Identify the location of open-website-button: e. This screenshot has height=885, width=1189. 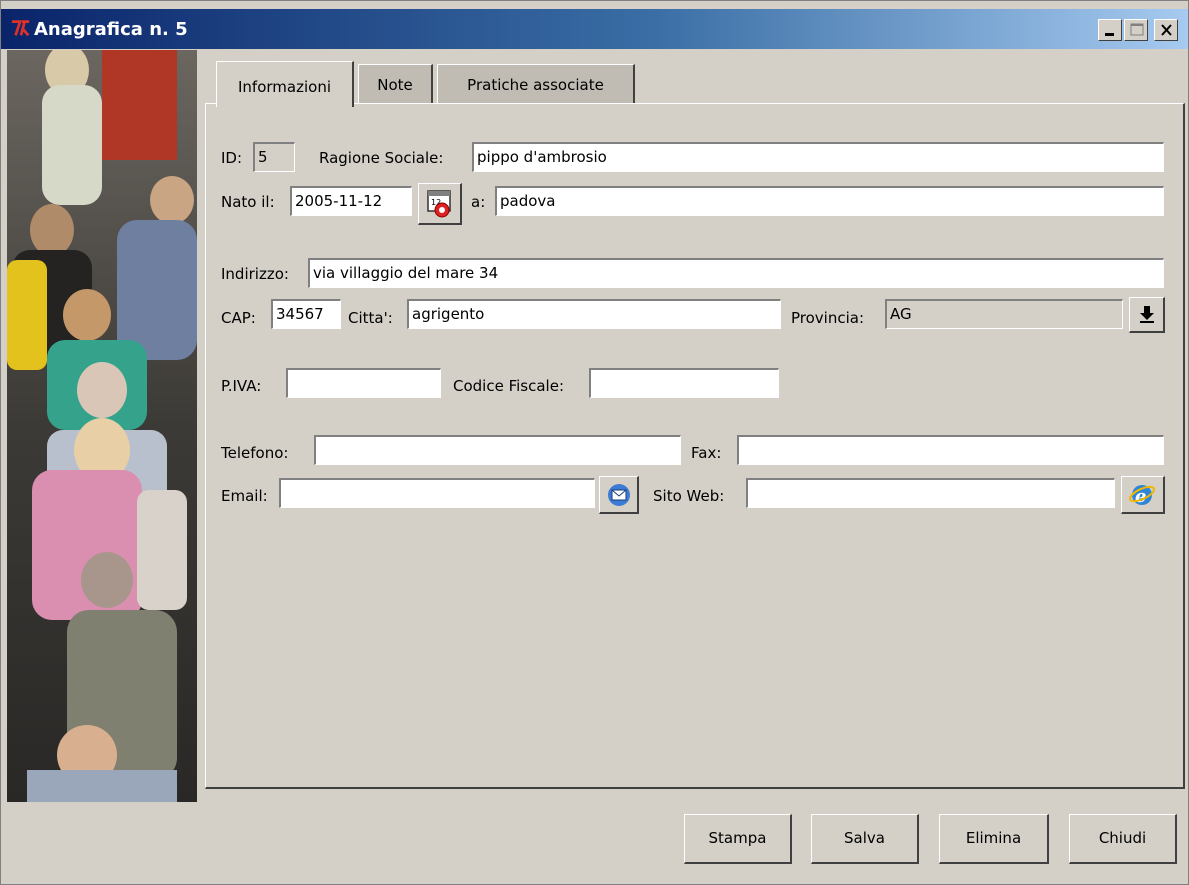
(1143, 495).